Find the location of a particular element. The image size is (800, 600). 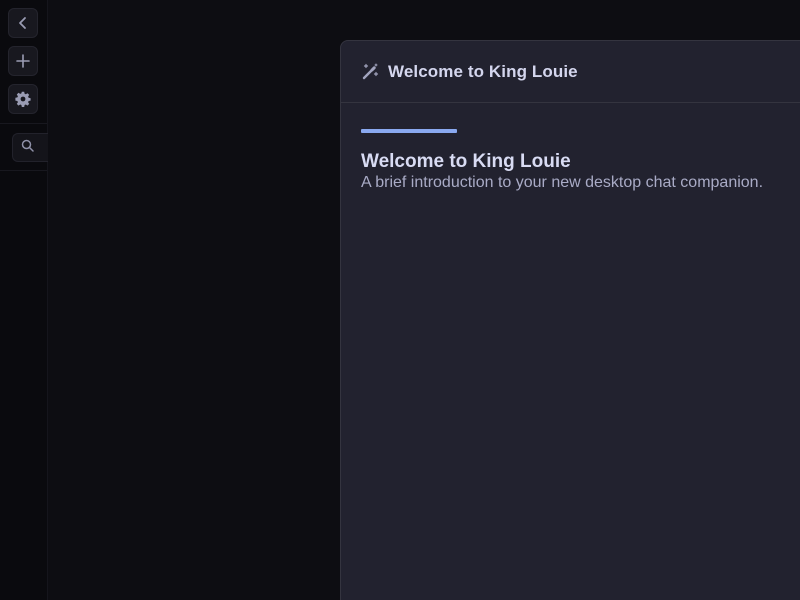

gear-icon is located at coordinates (23, 99).